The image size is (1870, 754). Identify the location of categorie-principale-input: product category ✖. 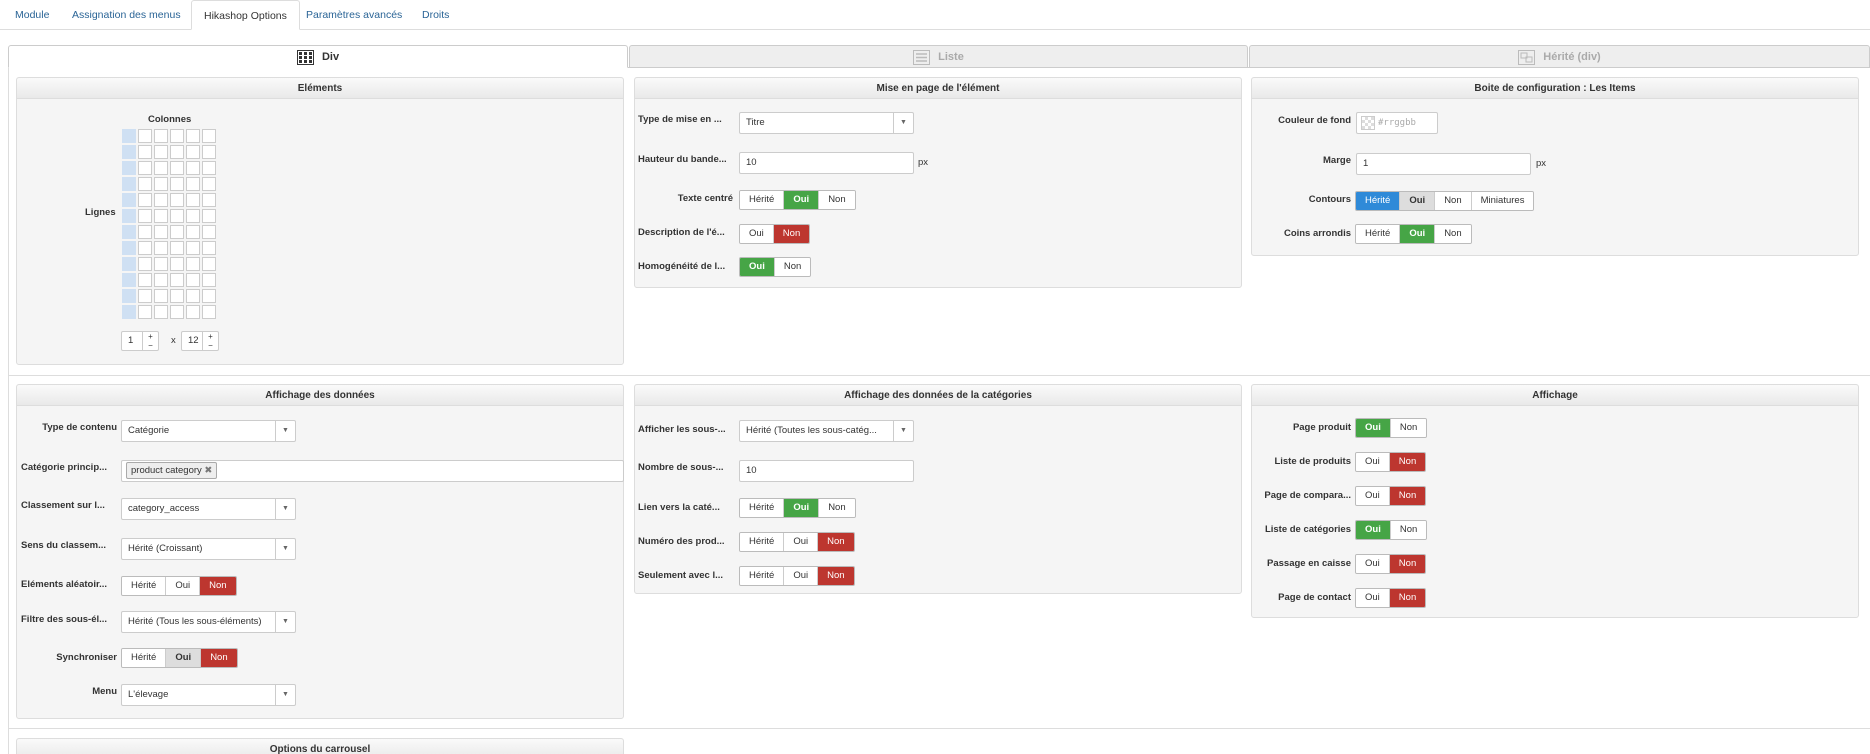
(372, 471).